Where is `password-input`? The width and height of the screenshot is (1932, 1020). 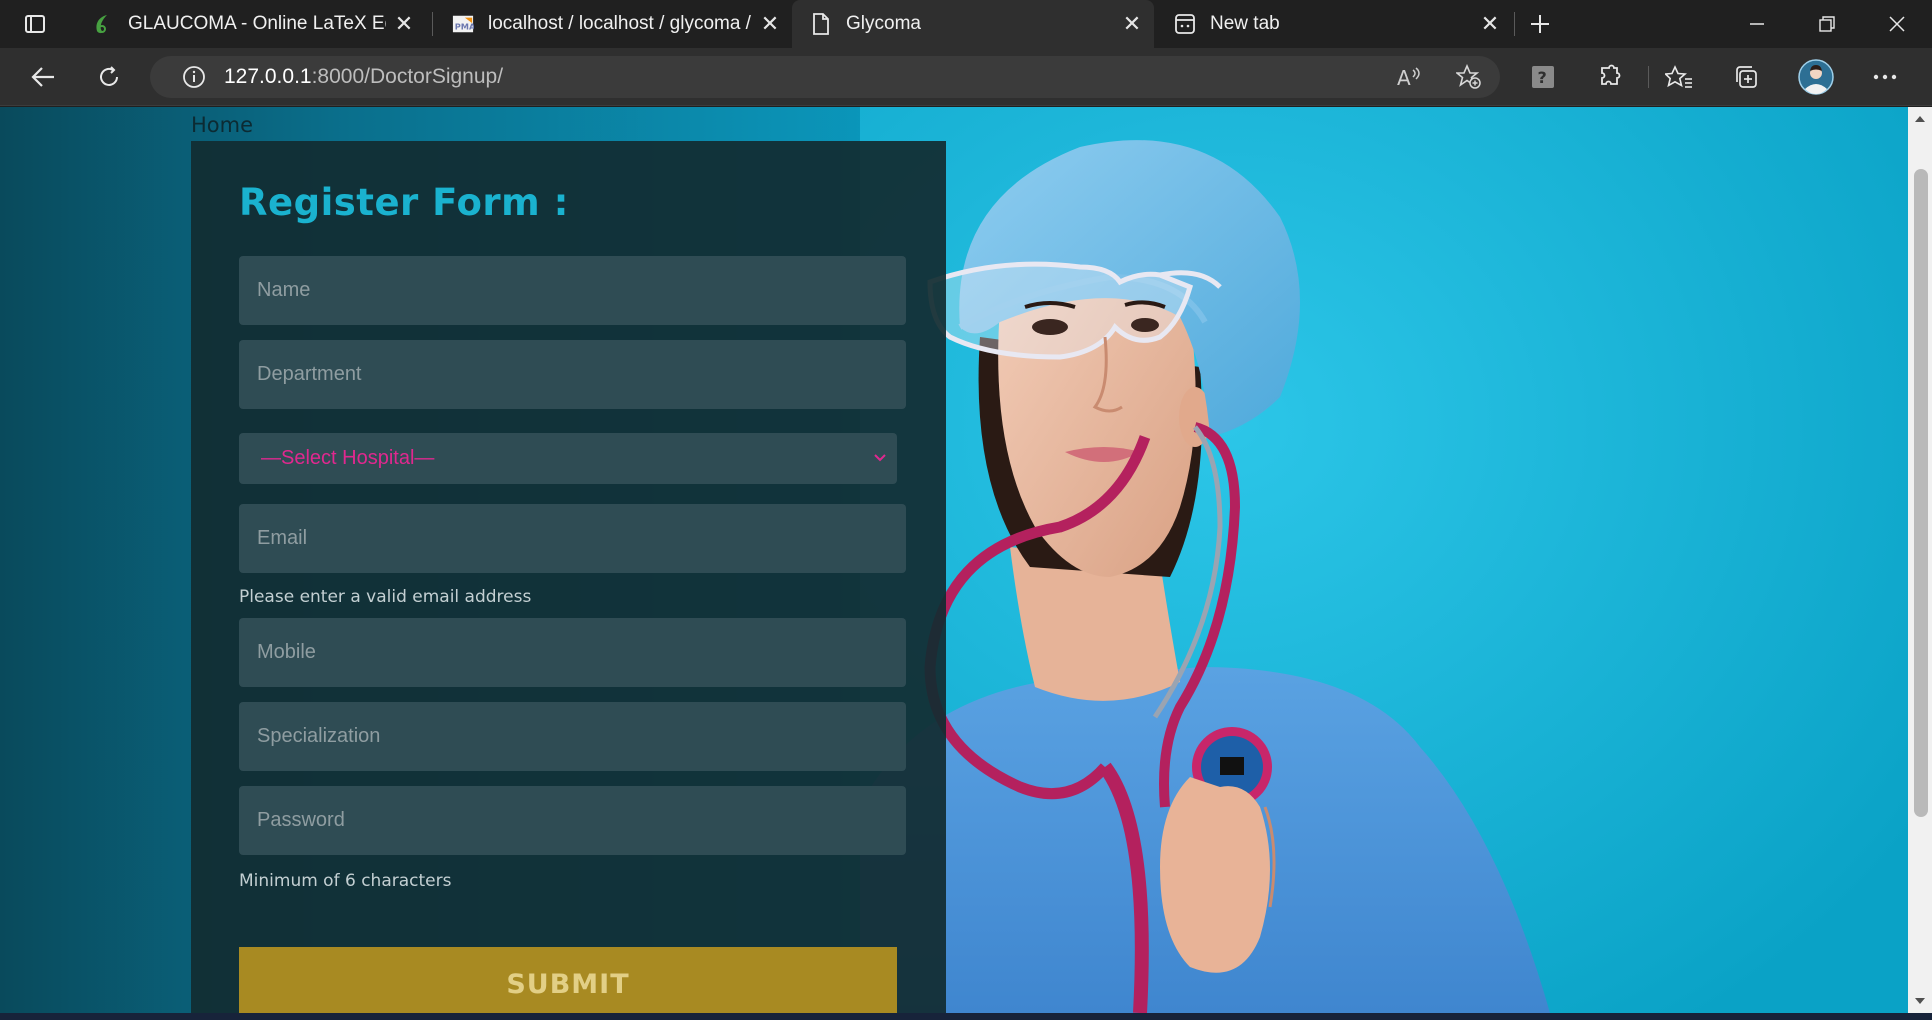 password-input is located at coordinates (572, 820).